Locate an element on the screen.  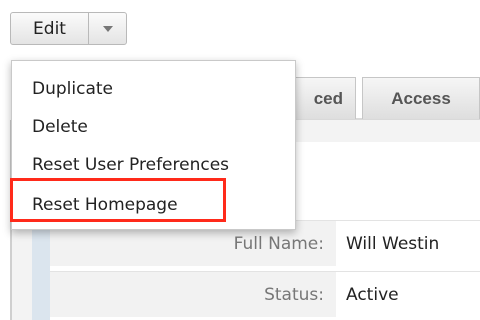
tab-advanced-label: ced is located at coordinates (328, 98).